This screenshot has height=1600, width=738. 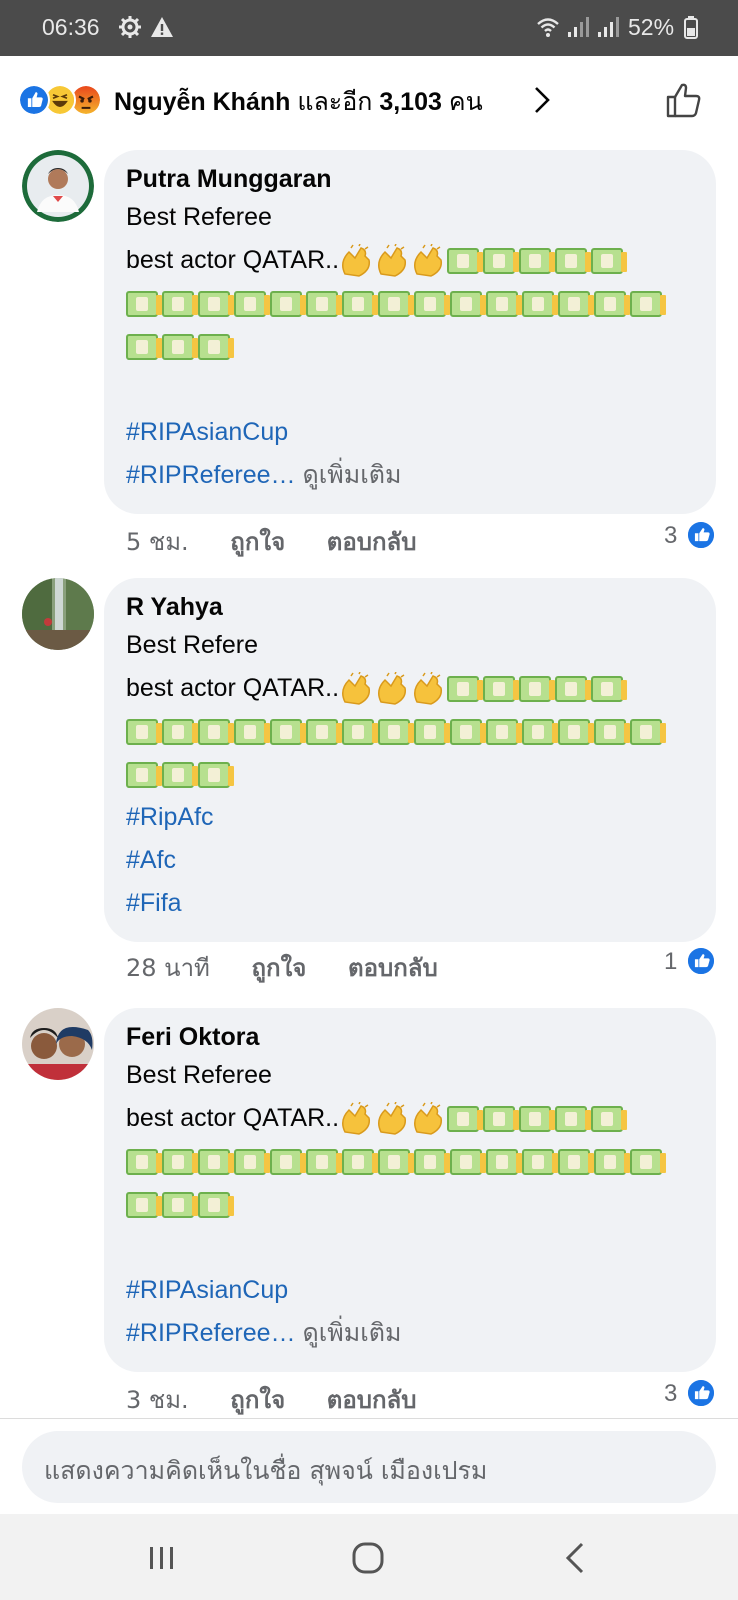 I want to click on comment-like-count: 1, so click(x=670, y=962).